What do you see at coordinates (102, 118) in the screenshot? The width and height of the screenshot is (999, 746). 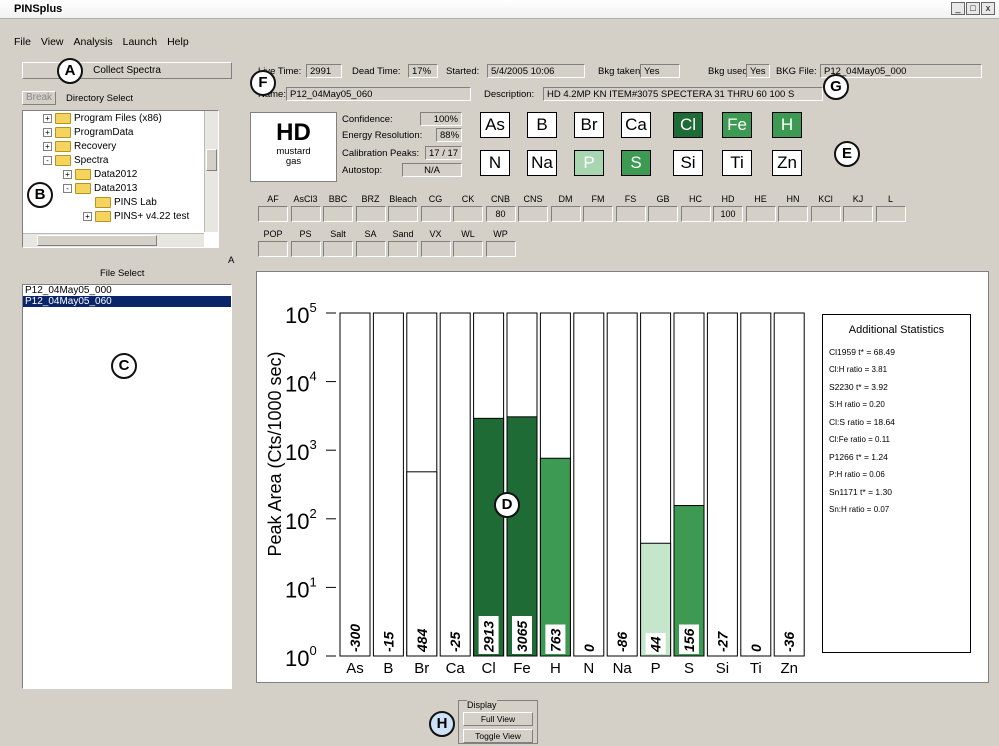 I see `tree-item: + Program Files (x86)` at bounding box center [102, 118].